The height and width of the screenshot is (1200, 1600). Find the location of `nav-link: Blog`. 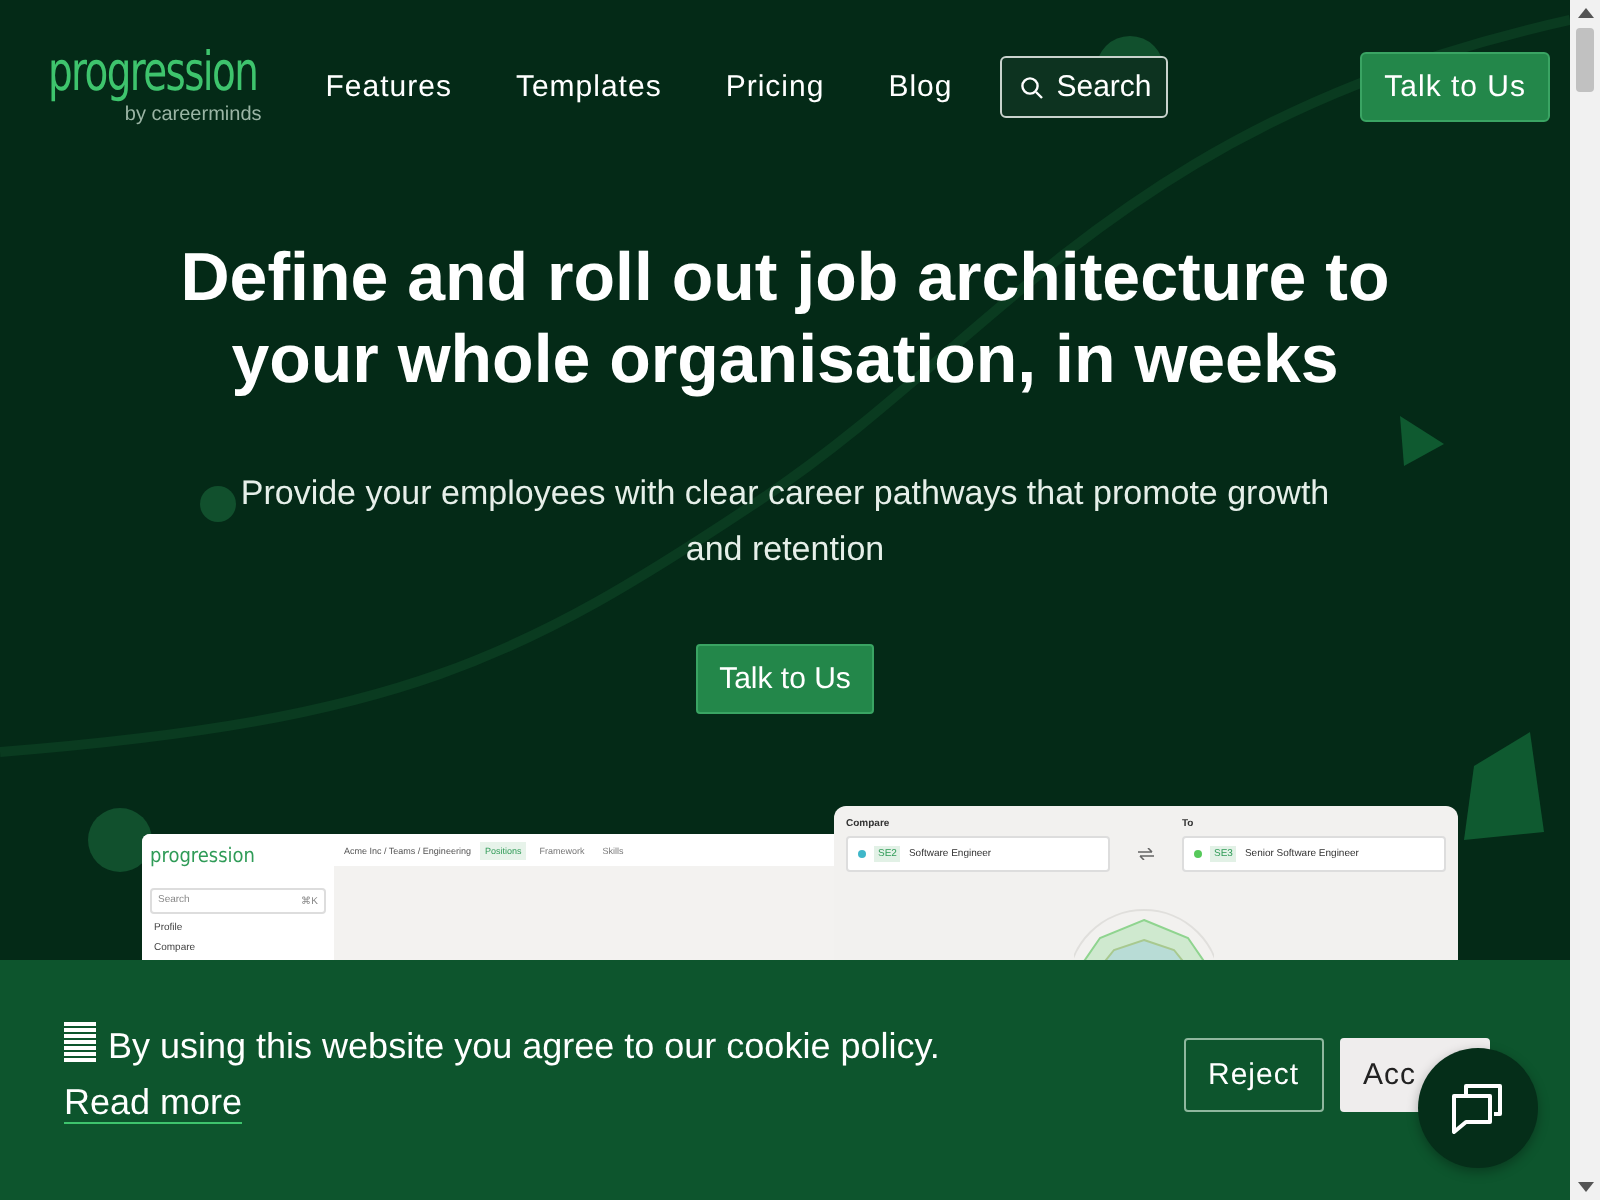

nav-link: Blog is located at coordinates (920, 87).